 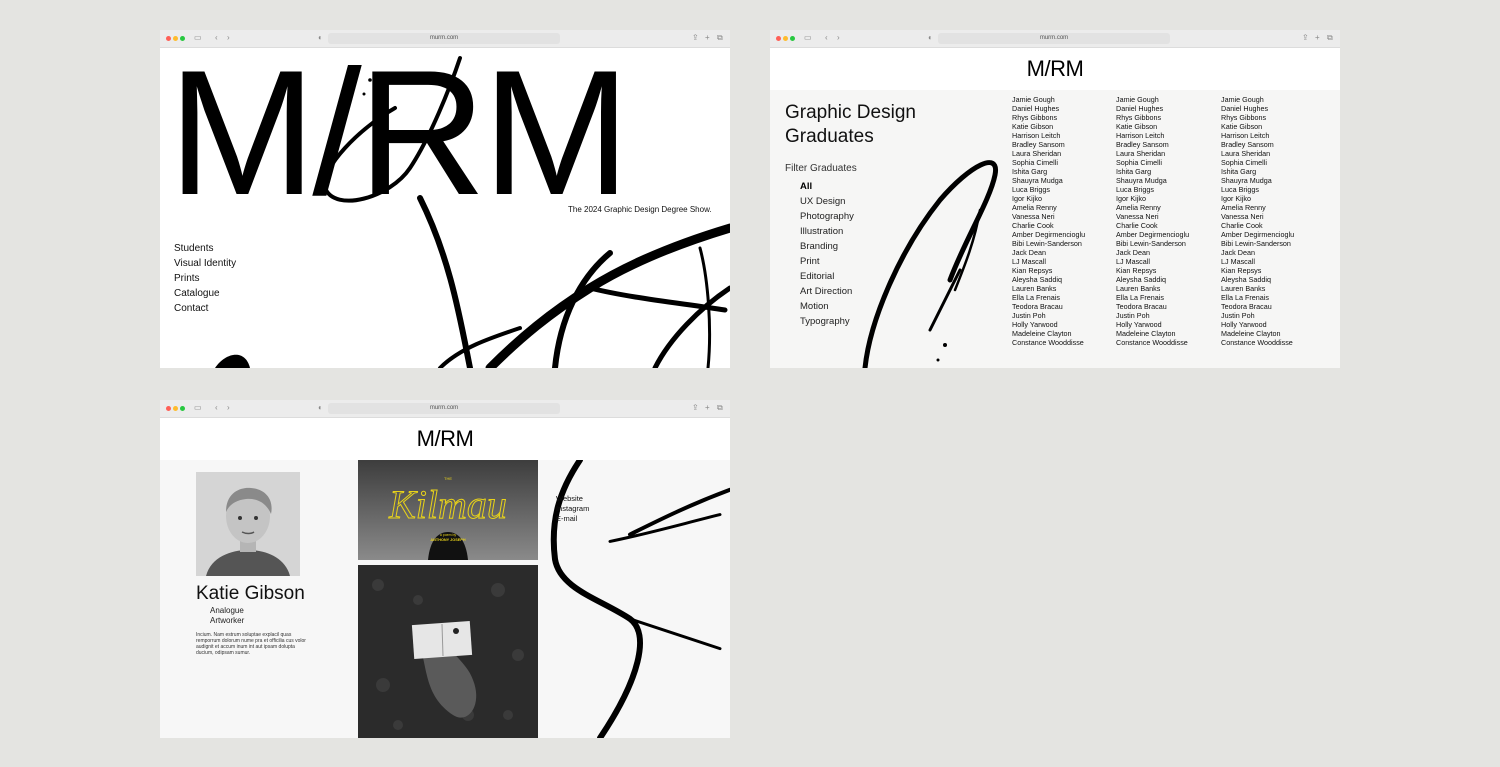 What do you see at coordinates (827, 261) in the screenshot?
I see `filter-print: Print` at bounding box center [827, 261].